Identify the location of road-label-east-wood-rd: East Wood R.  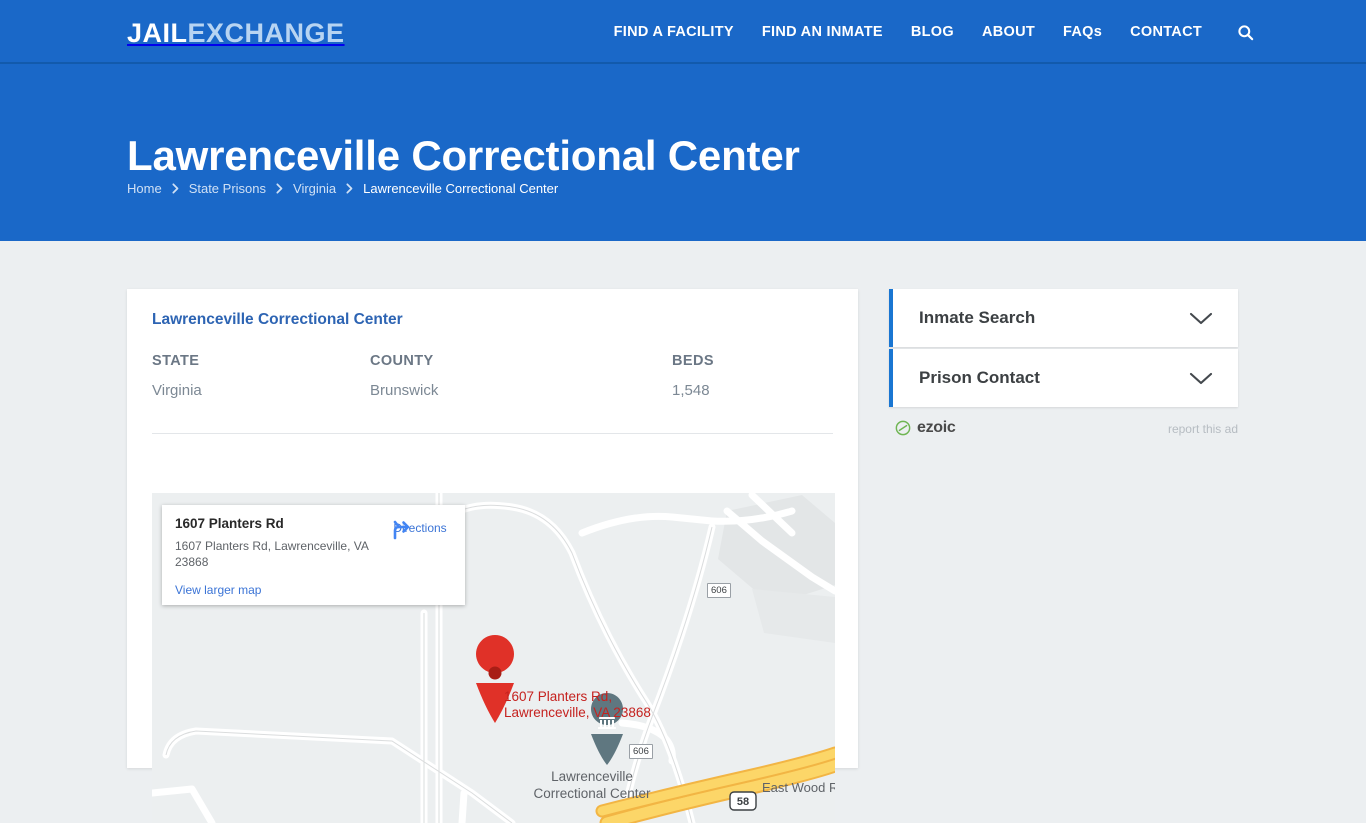
(798, 787).